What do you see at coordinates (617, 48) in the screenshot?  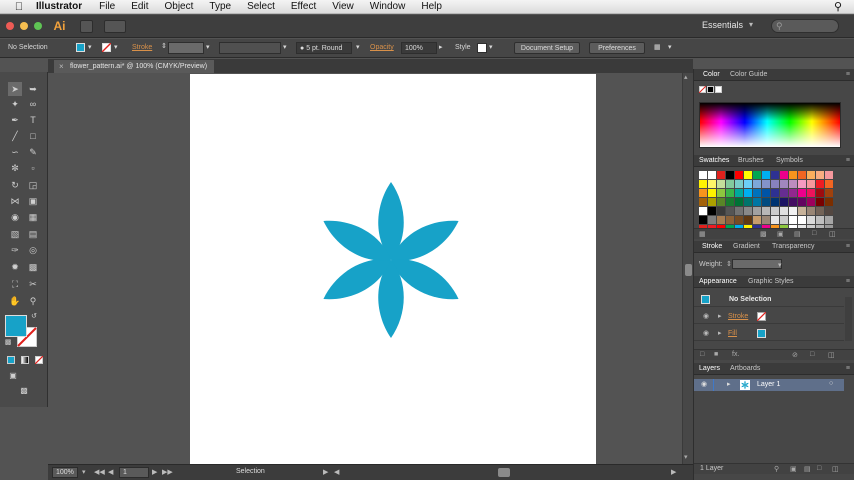 I see `preferences-button: Preferences` at bounding box center [617, 48].